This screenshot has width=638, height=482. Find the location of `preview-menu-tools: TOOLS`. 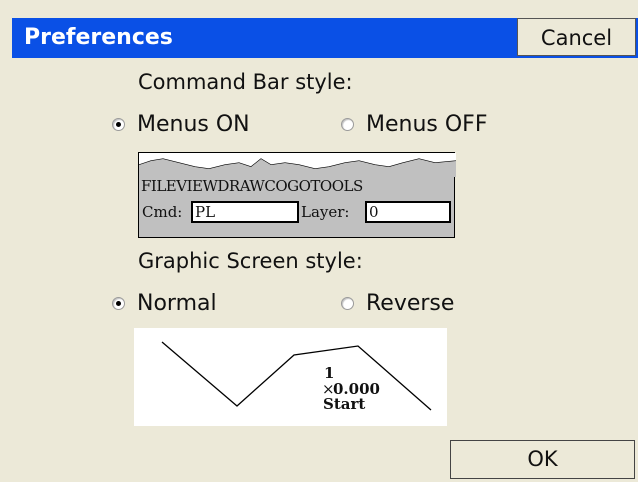

preview-menu-tools: TOOLS is located at coordinates (336, 186).